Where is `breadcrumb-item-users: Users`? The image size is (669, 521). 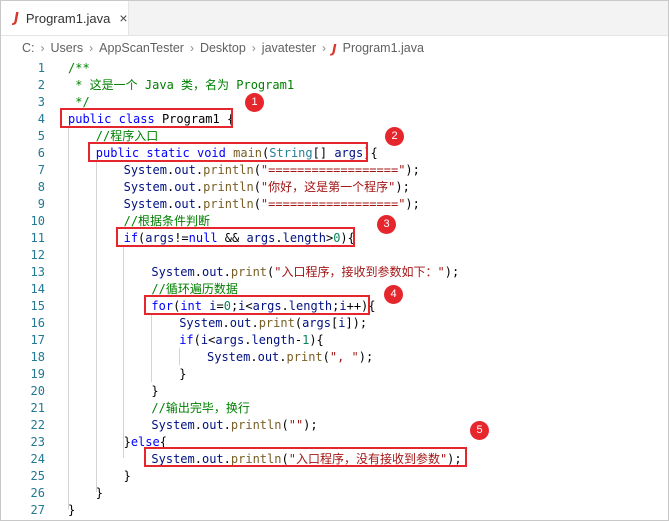 breadcrumb-item-users: Users is located at coordinates (67, 48).